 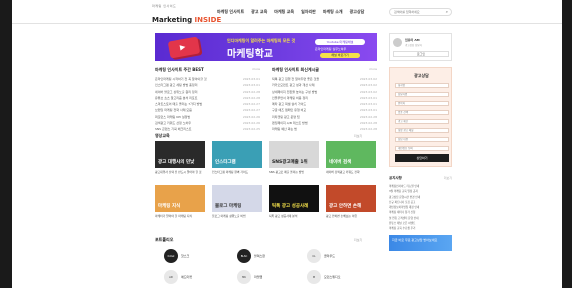 What do you see at coordinates (340, 42) in the screenshot?
I see `banner-badge: Youtube 마케팅채널` at bounding box center [340, 42].